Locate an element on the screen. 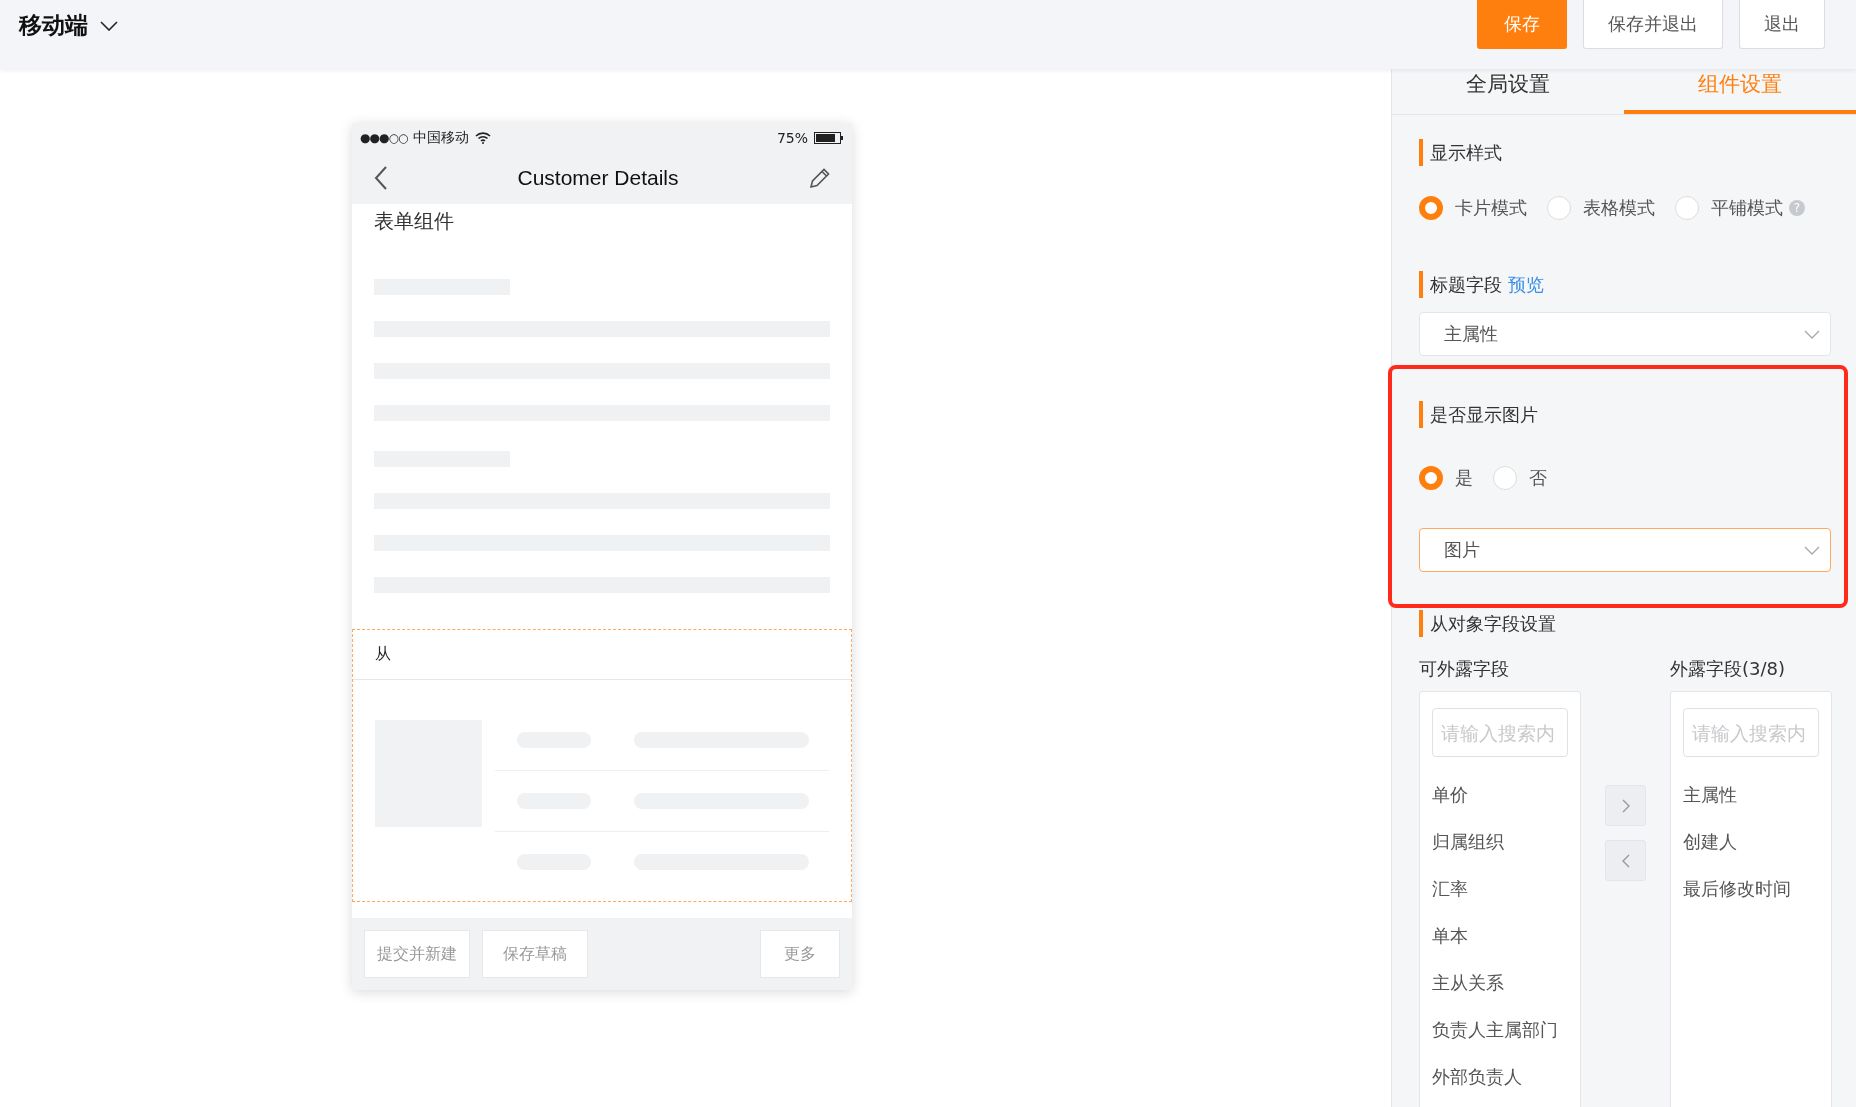 This screenshot has width=1856, height=1107. section-heading: 标题字段 is located at coordinates (1466, 284).